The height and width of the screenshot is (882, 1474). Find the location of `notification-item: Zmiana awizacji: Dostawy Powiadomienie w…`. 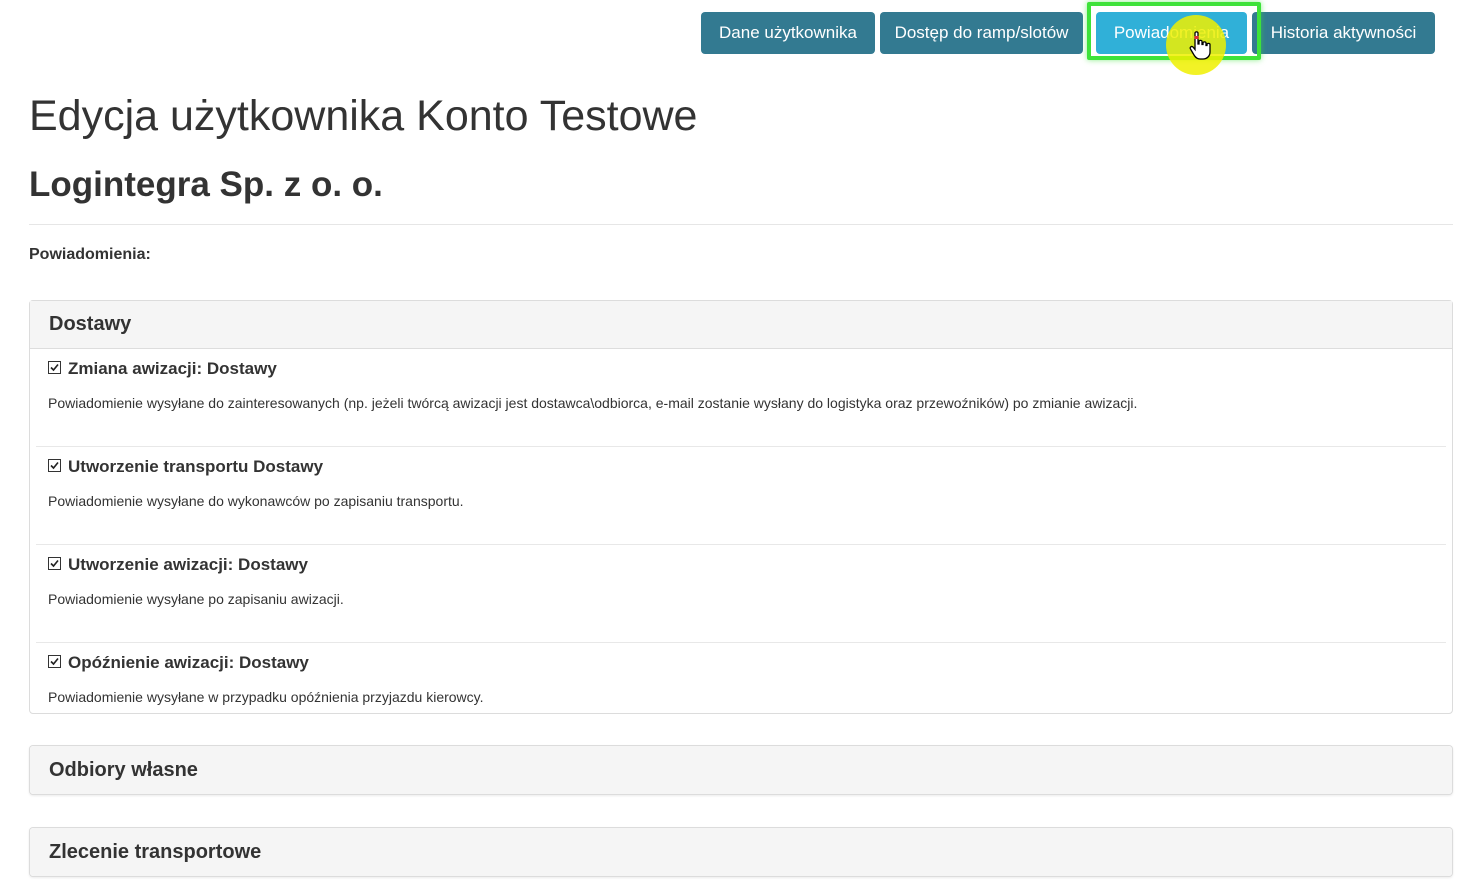

notification-item: Zmiana awizacji: Dostawy Powiadomienie w… is located at coordinates (741, 398).